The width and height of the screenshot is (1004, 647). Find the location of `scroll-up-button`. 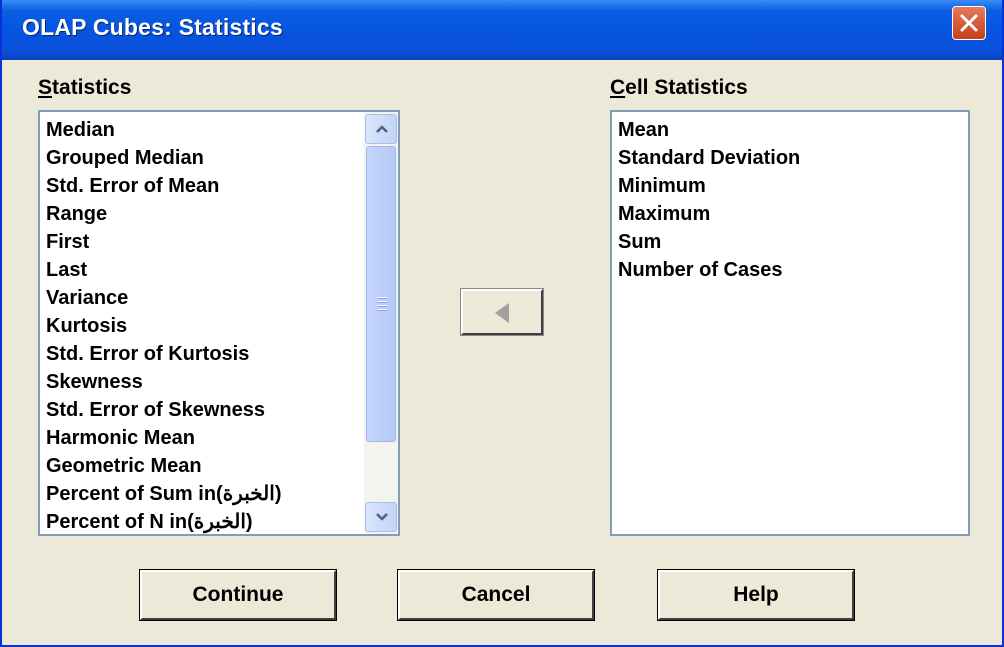

scroll-up-button is located at coordinates (381, 129).